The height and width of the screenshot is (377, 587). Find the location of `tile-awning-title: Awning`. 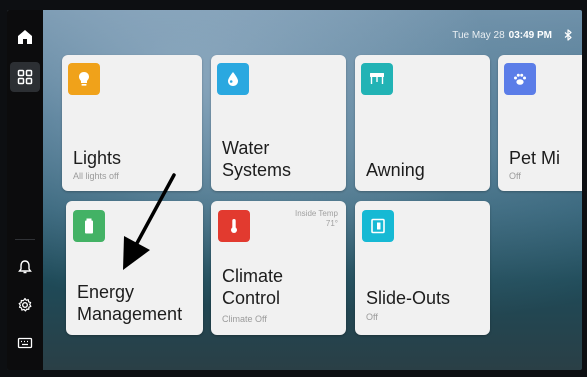

tile-awning-title: Awning is located at coordinates (395, 170).